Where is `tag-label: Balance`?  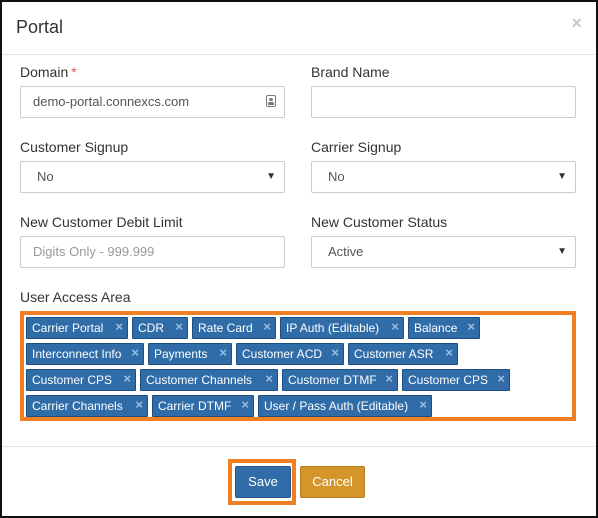 tag-label: Balance is located at coordinates (436, 328).